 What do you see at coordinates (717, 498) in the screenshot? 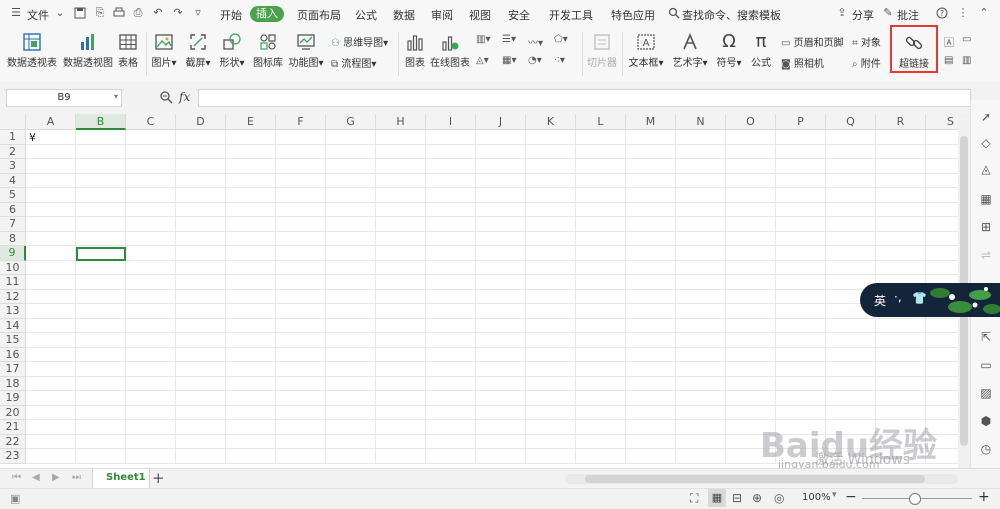
I see `normal-view-icon: ▦` at bounding box center [717, 498].